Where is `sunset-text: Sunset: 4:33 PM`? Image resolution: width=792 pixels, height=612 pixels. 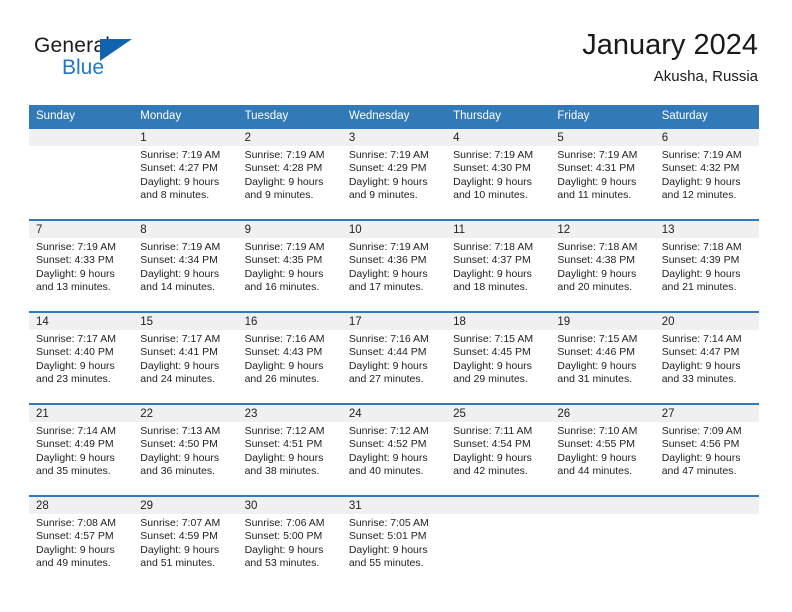 sunset-text: Sunset: 4:33 PM is located at coordinates (75, 260).